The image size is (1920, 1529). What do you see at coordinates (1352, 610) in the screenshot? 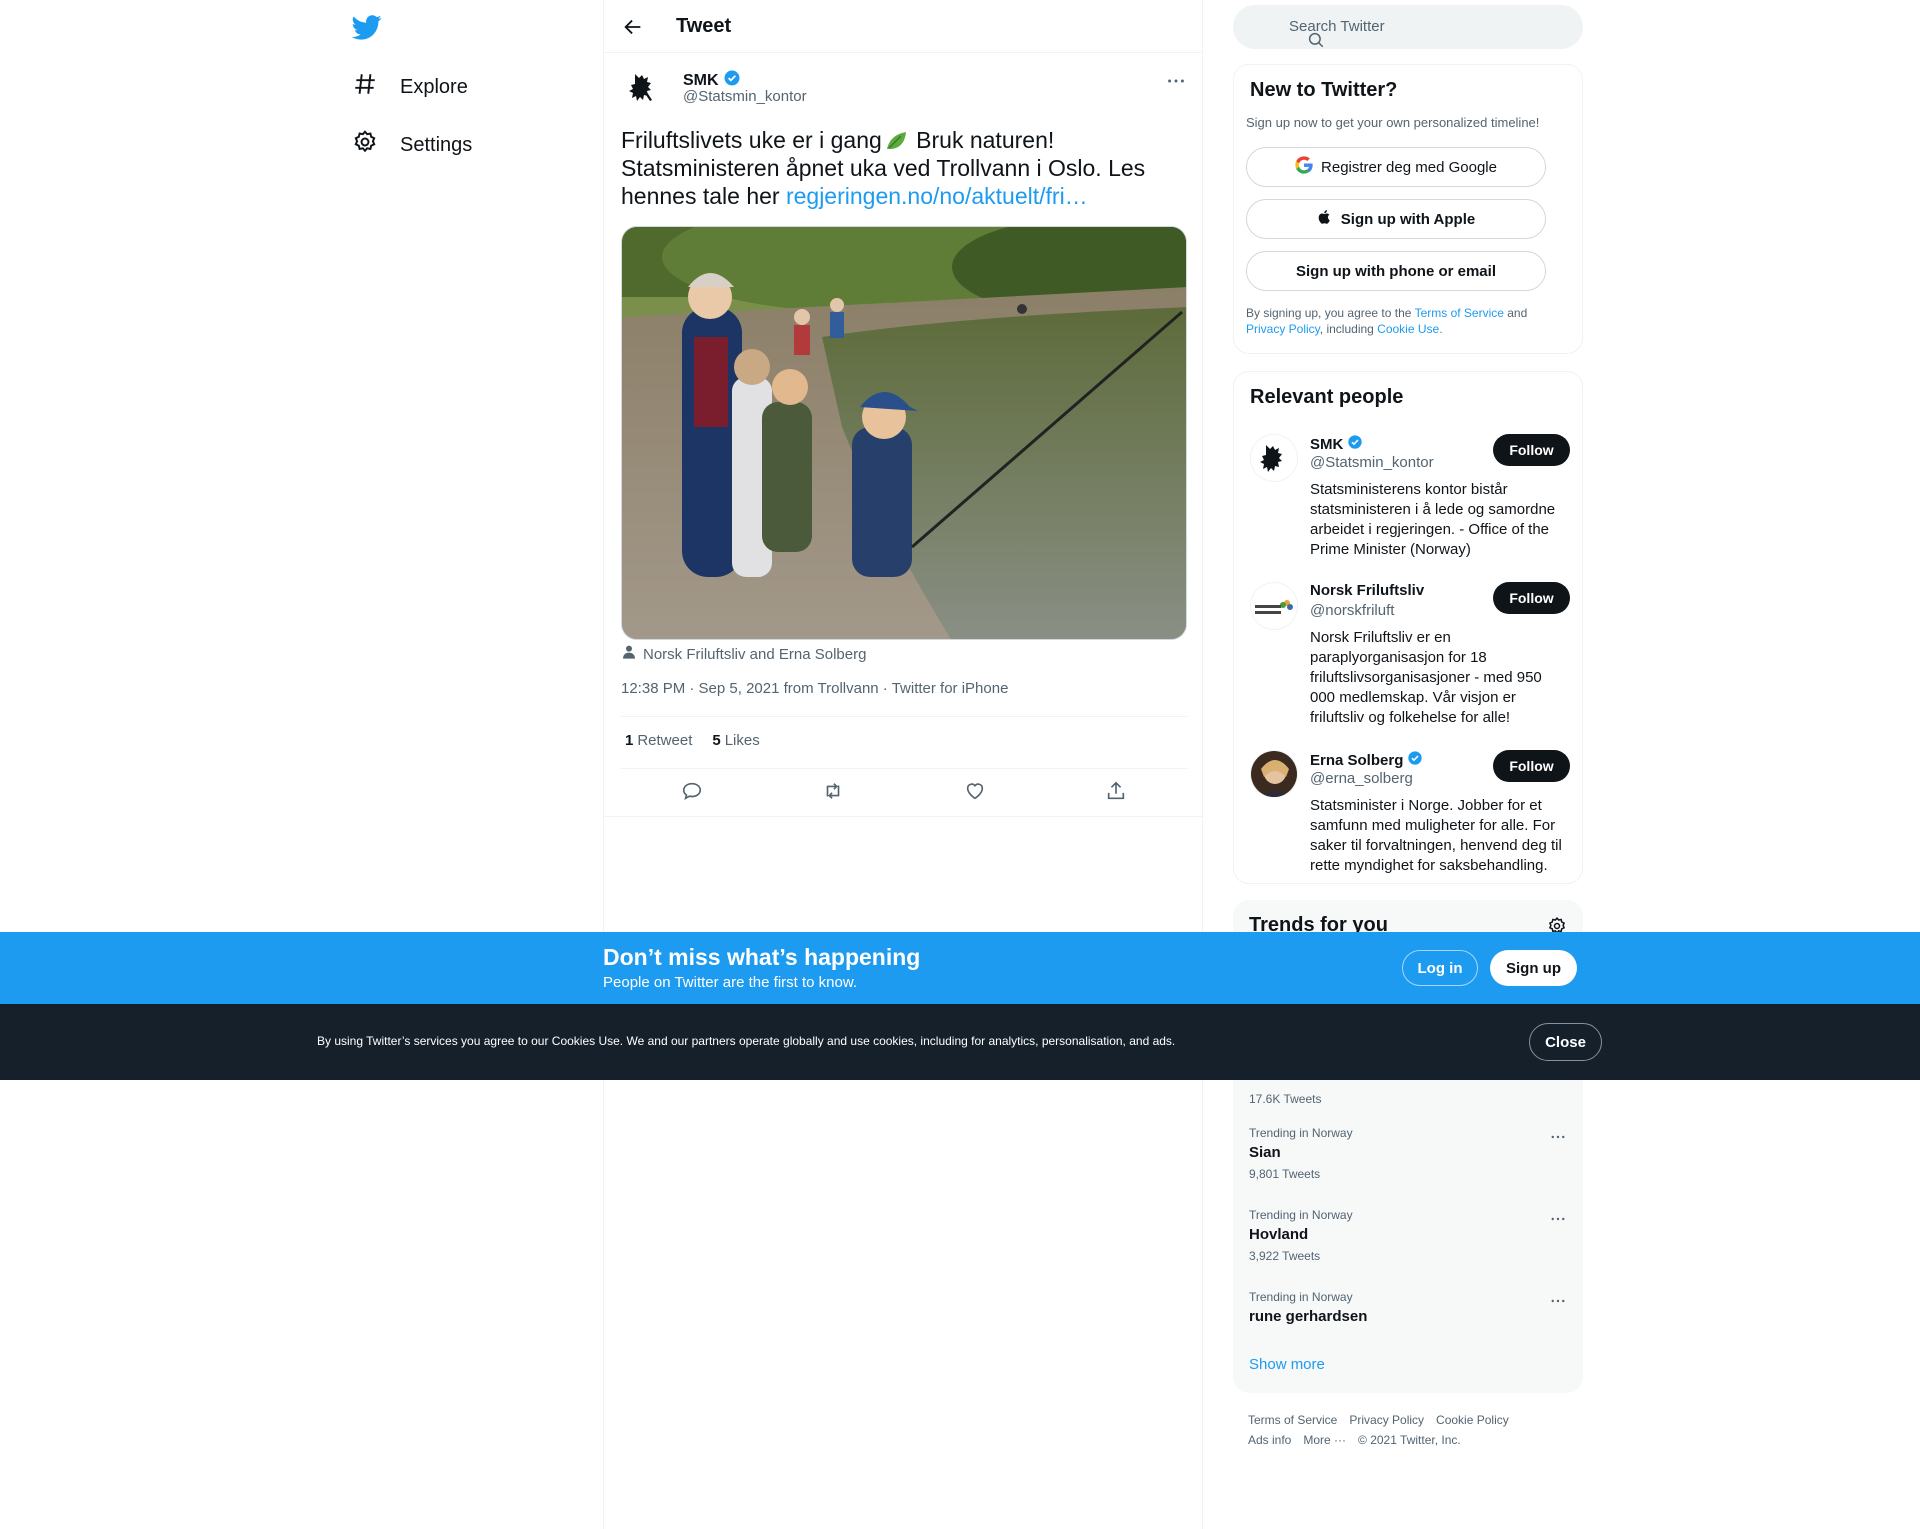
I see `person-handle: @norskfriluft` at bounding box center [1352, 610].